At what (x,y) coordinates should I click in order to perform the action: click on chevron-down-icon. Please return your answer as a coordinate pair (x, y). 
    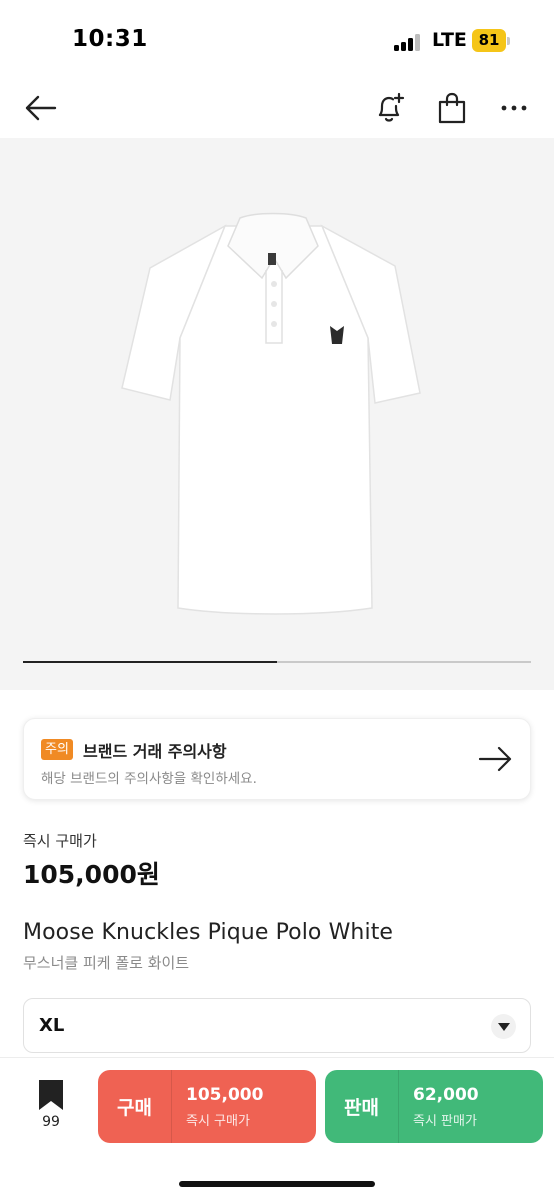
    Looking at the image, I should click on (503, 1026).